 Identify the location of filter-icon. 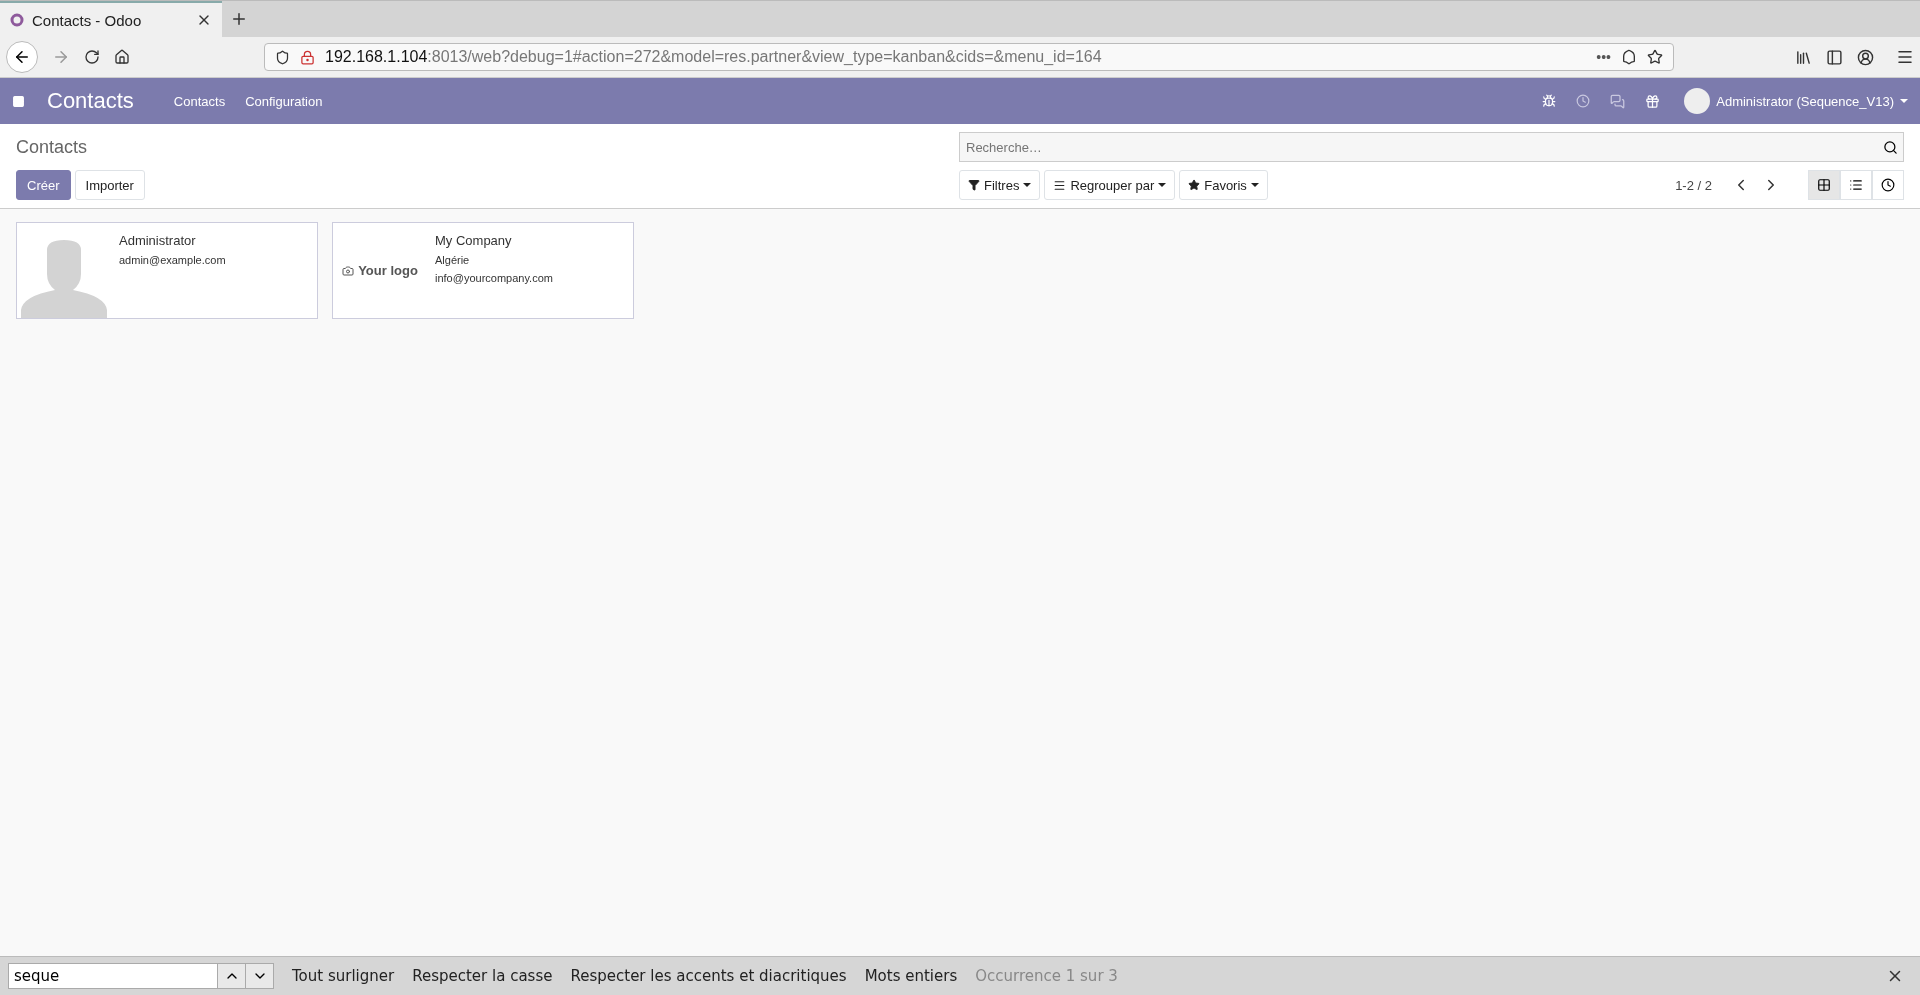
(974, 185).